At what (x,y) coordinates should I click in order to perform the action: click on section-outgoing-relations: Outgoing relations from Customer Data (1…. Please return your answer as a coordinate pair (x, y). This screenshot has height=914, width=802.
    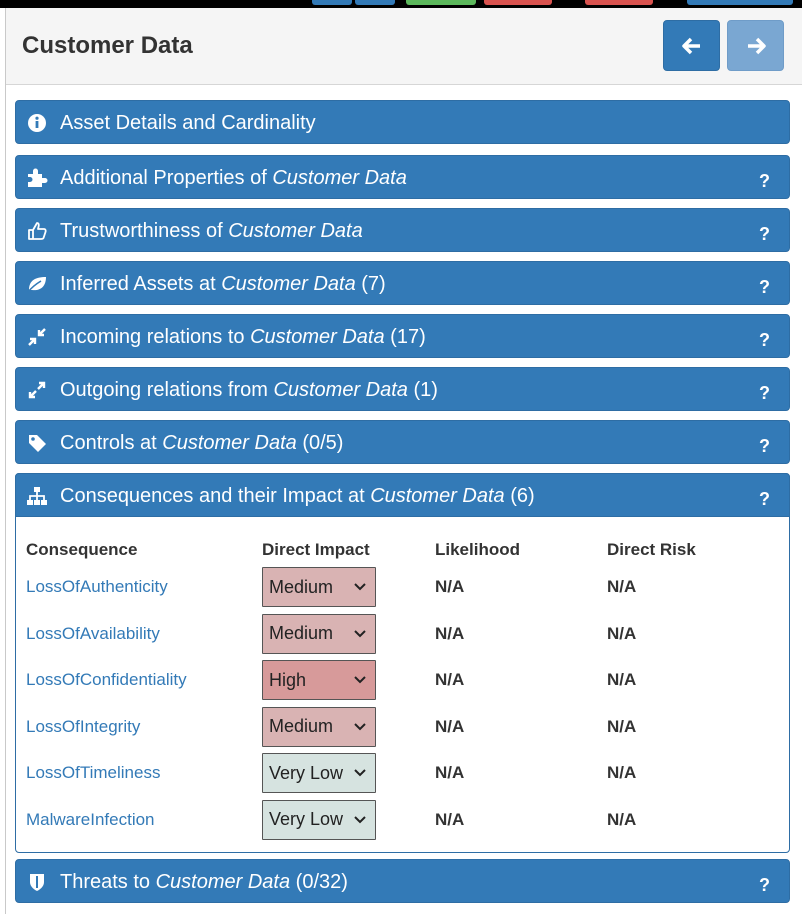
    Looking at the image, I should click on (402, 389).